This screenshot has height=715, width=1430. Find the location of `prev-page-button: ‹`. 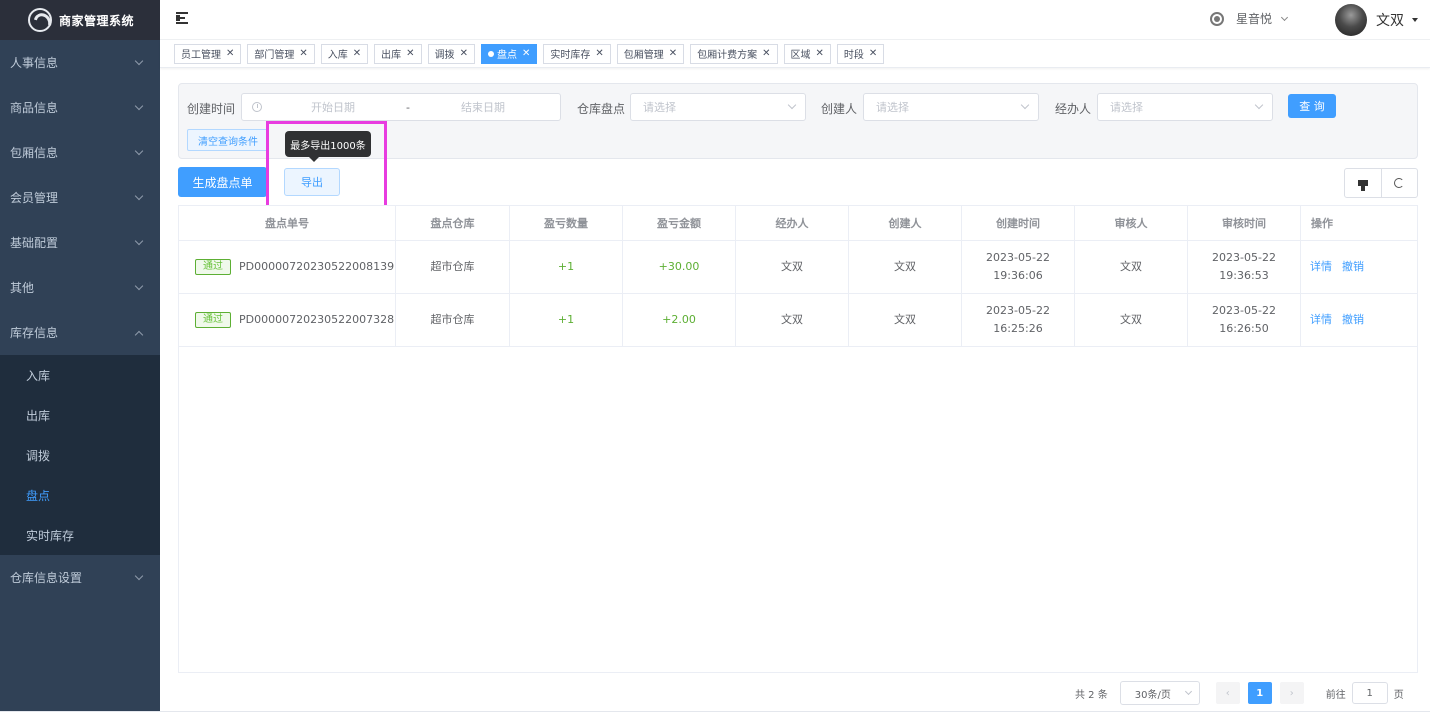

prev-page-button: ‹ is located at coordinates (1227, 693).